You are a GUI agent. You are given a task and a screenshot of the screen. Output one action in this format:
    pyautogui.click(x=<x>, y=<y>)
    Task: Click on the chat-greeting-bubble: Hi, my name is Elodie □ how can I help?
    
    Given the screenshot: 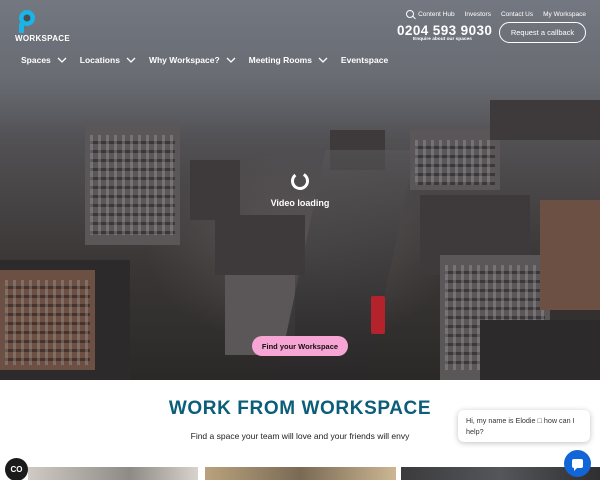 What is the action you would take?
    pyautogui.click(x=524, y=426)
    